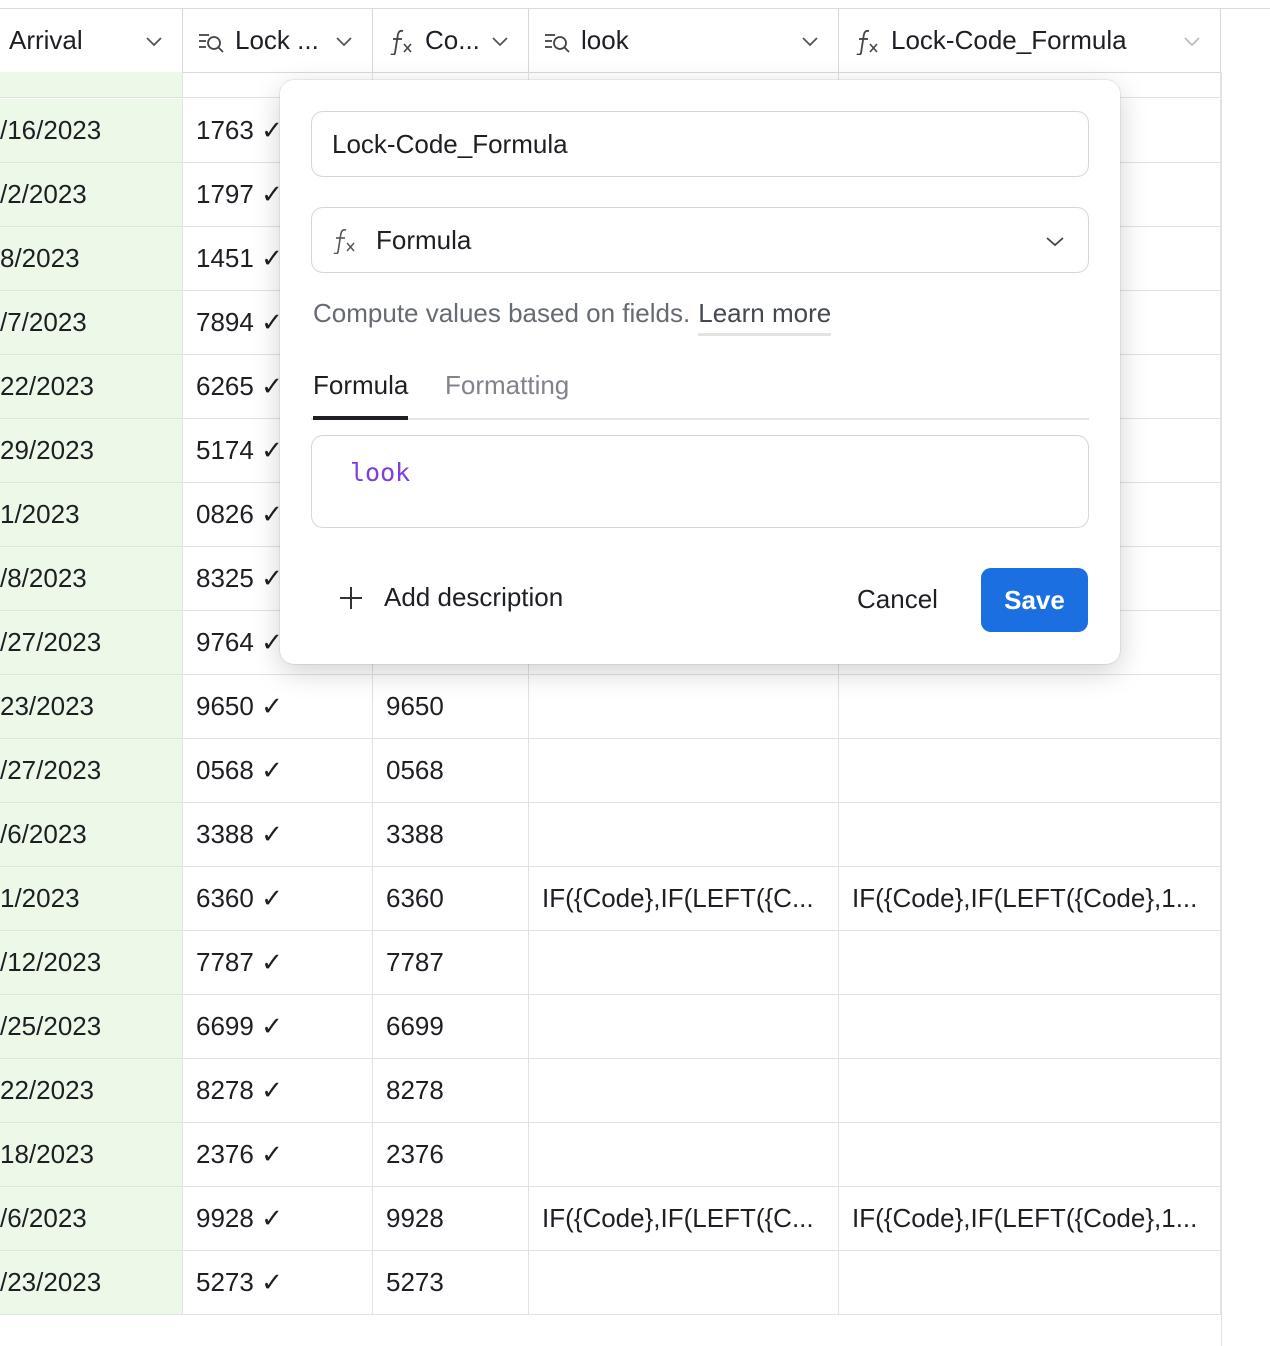 The image size is (1270, 1346). Describe the element at coordinates (700, 395) in the screenshot. I see `formula-tabs: Formula Formatting` at that location.